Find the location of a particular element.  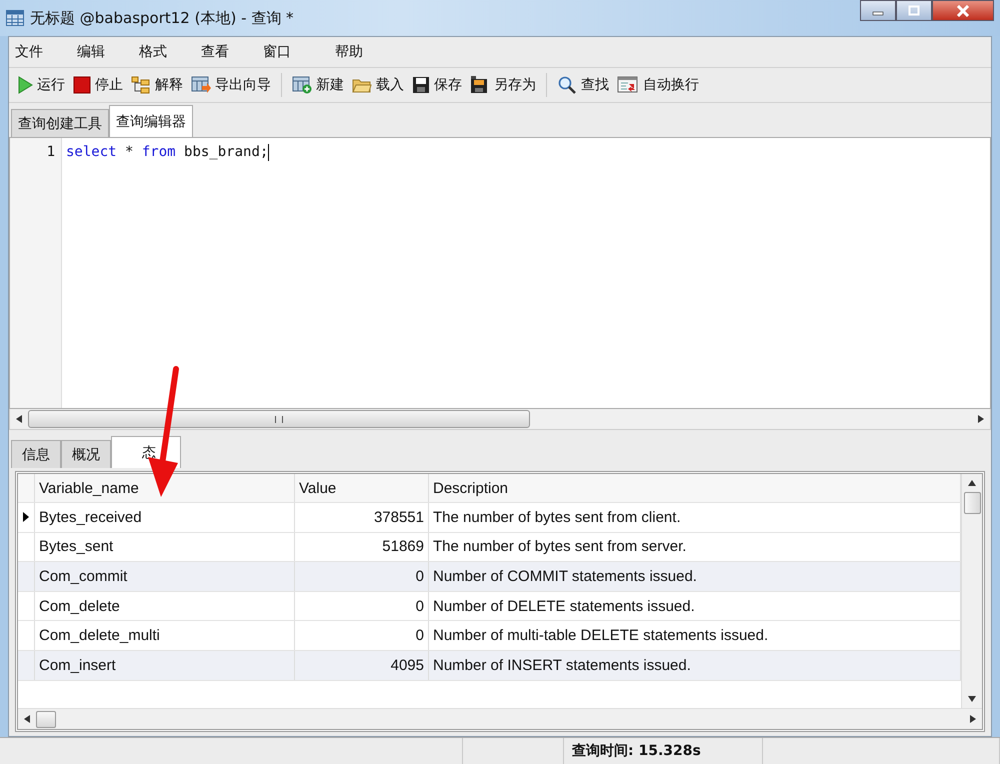

stop-icon is located at coordinates (82, 85).